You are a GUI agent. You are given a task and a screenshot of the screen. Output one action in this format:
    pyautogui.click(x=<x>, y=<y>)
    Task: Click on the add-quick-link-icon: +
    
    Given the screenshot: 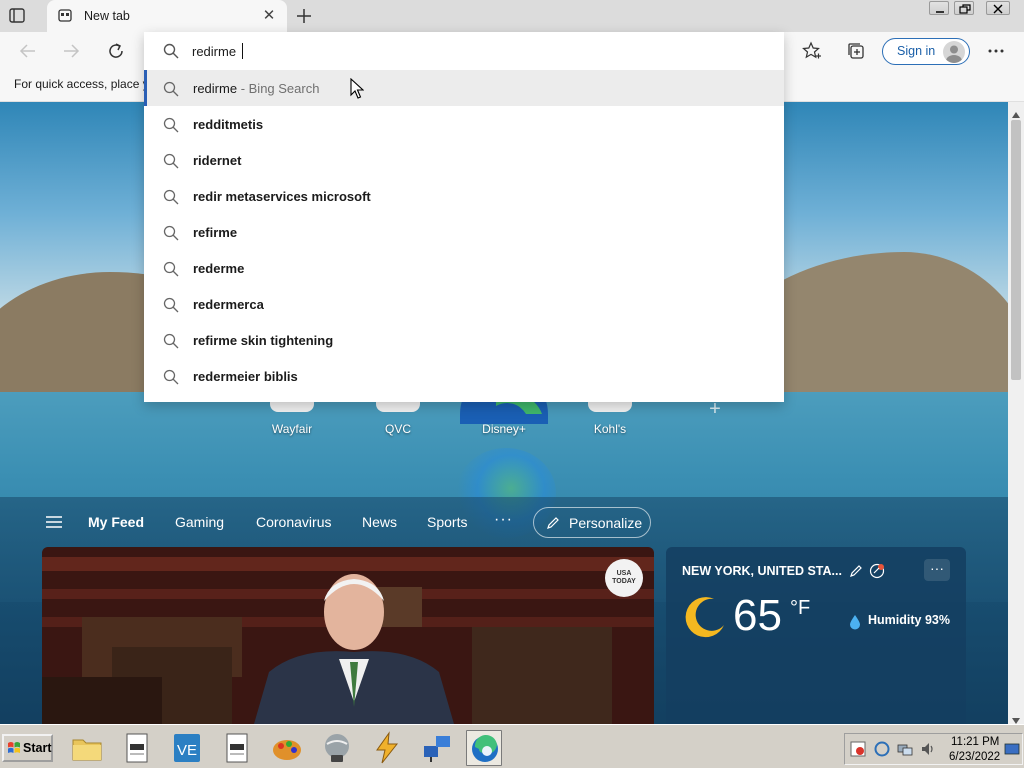 What is the action you would take?
    pyautogui.click(x=715, y=409)
    